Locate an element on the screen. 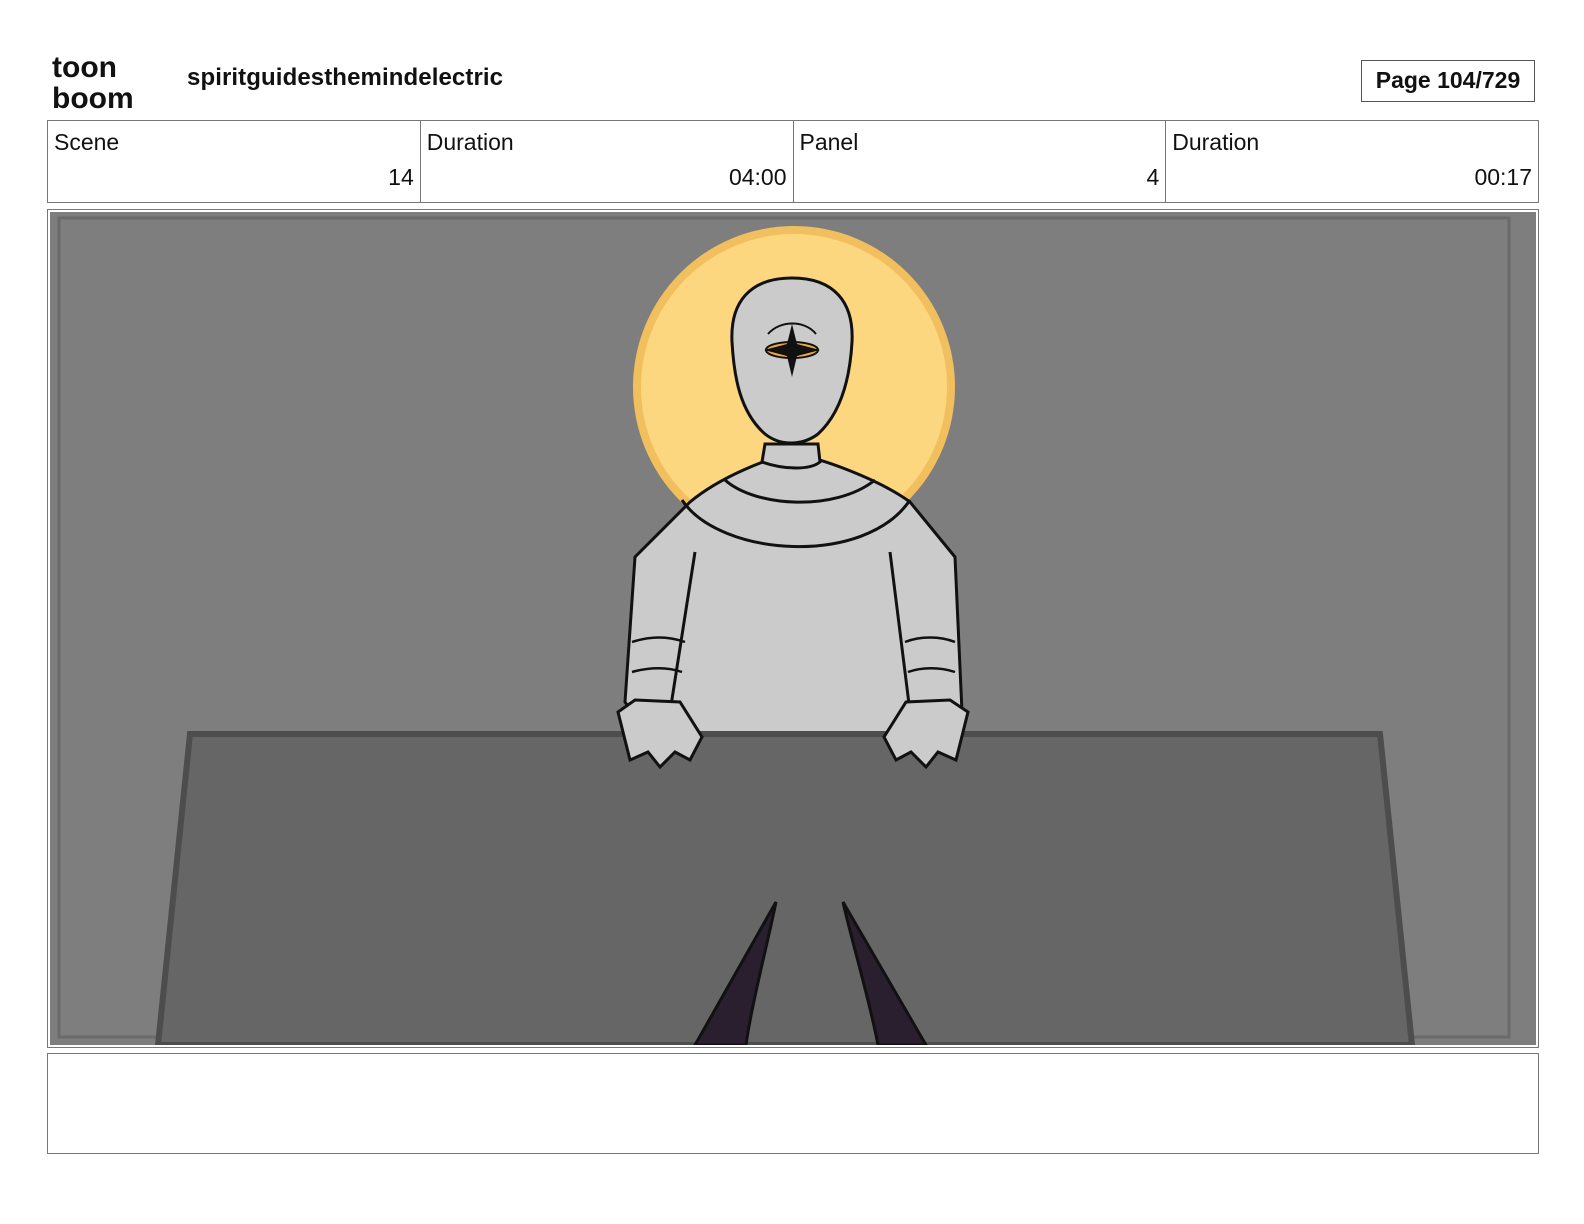 This screenshot has width=1584, height=1224. panel-duration-label: Duration is located at coordinates (1216, 142).